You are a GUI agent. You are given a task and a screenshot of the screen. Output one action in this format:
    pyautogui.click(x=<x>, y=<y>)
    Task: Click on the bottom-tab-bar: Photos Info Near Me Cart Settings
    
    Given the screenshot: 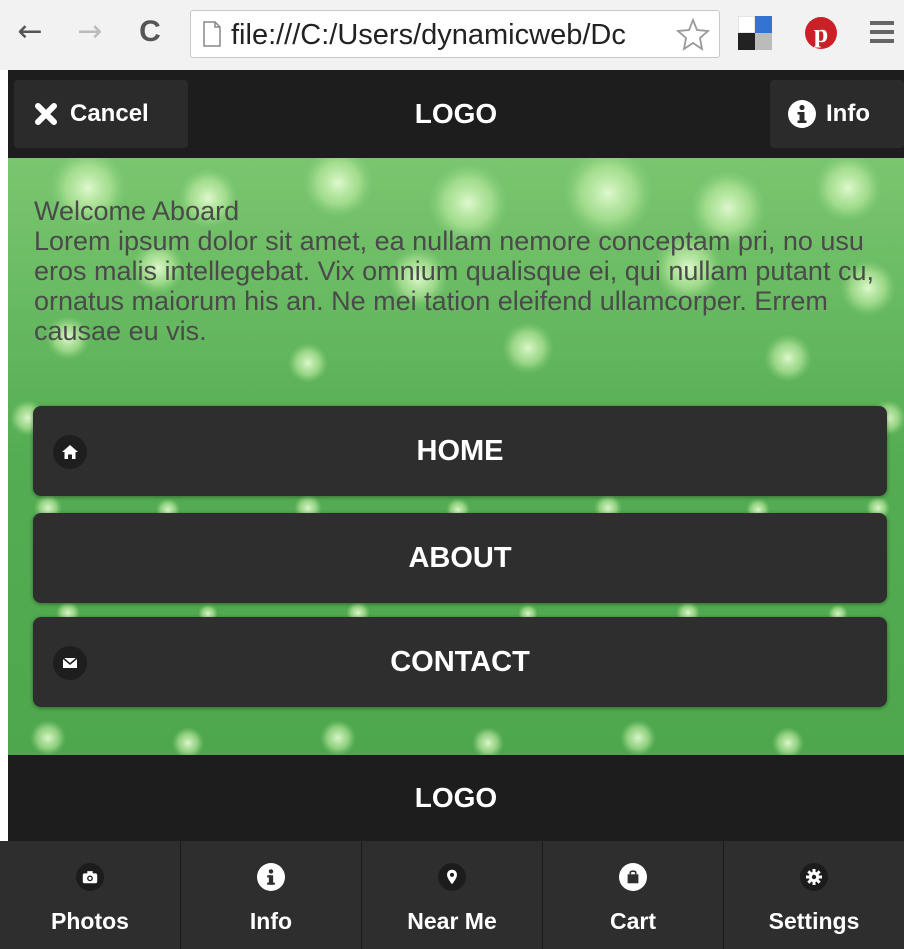 What is the action you would take?
    pyautogui.click(x=452, y=895)
    